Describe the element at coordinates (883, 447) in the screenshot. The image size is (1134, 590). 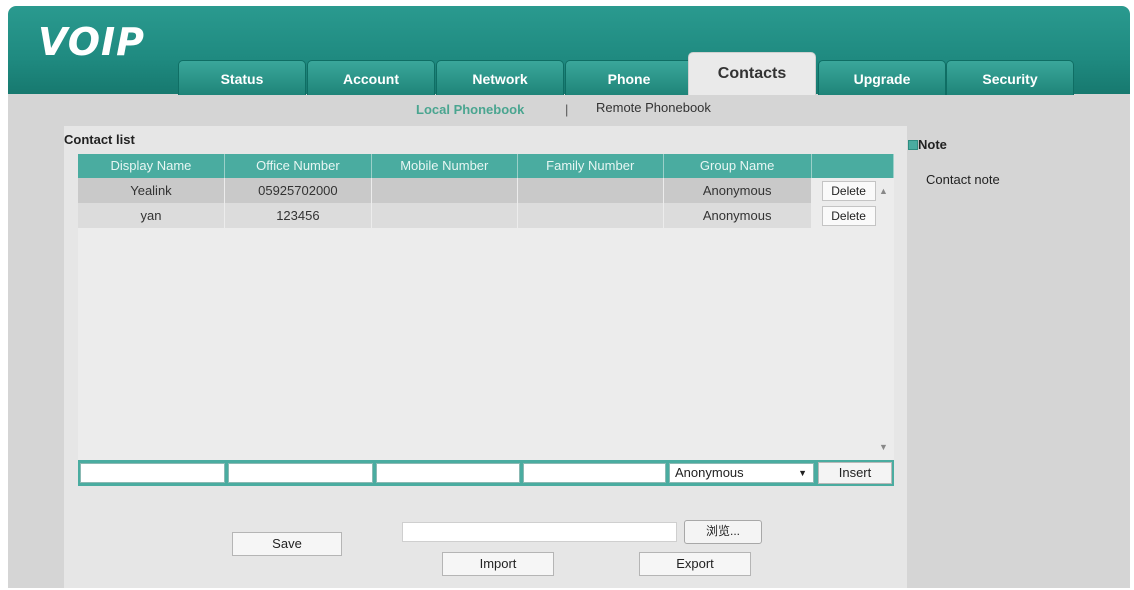
I see `scroll-down-arrow-icon: ▼` at that location.